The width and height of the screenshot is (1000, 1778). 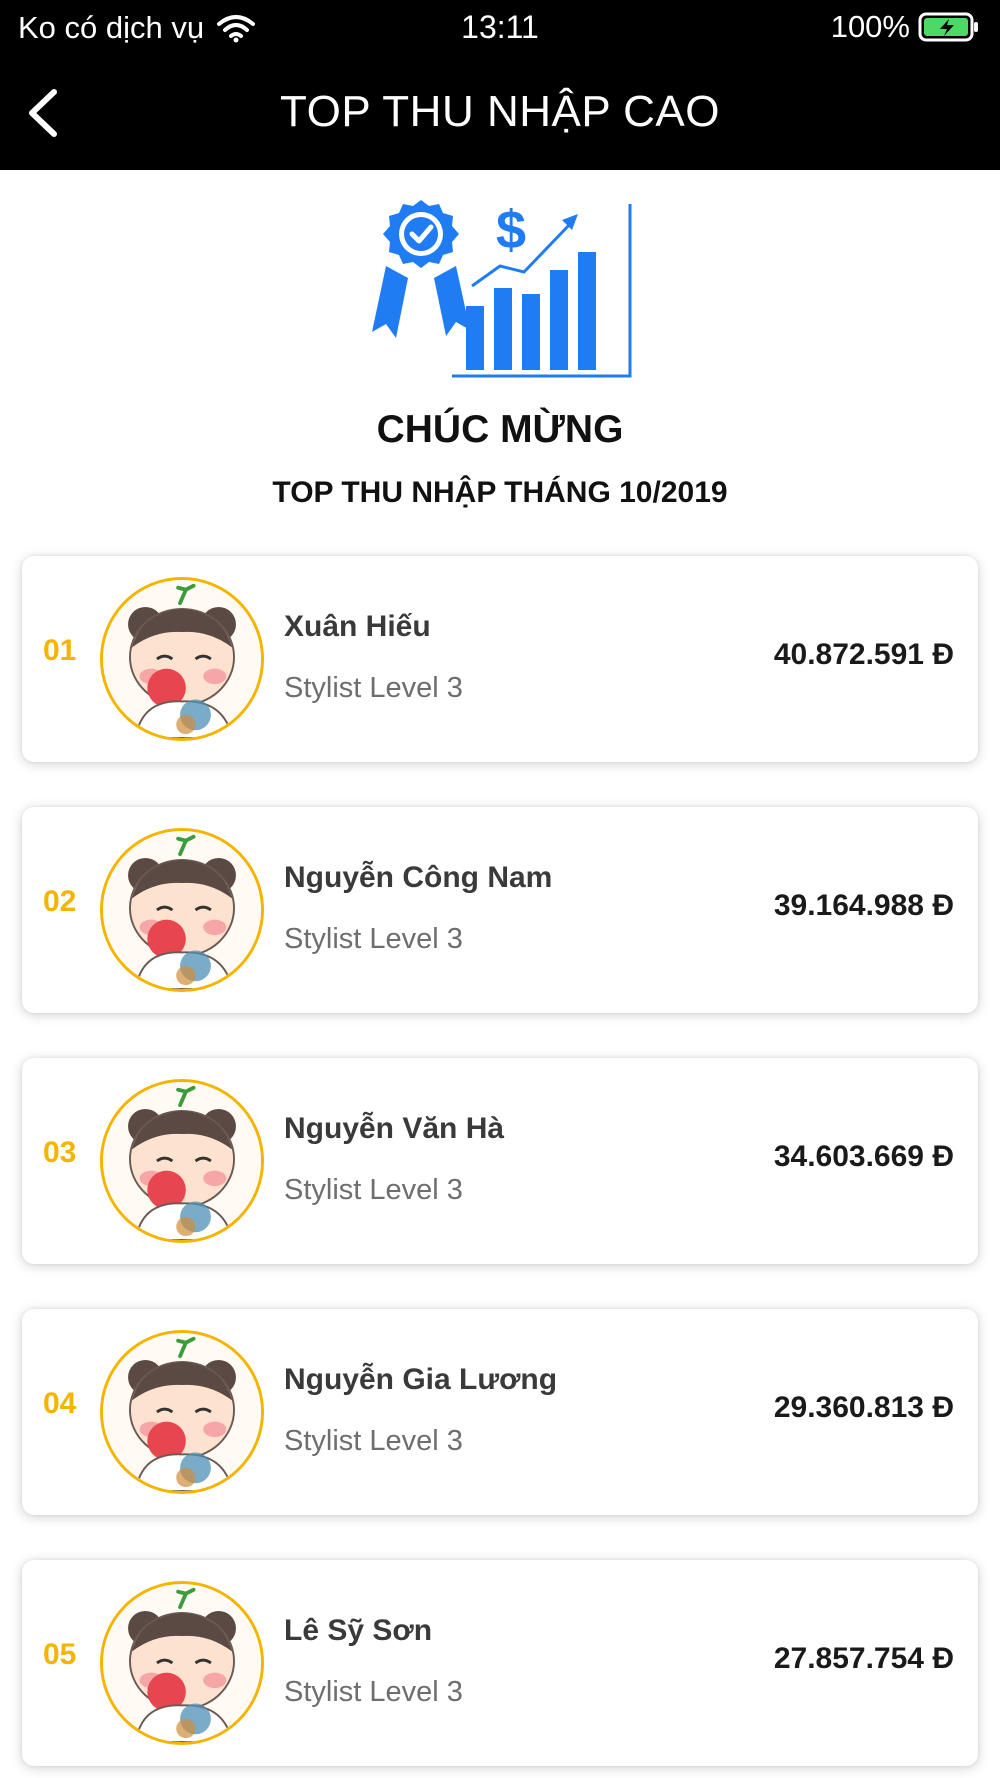 What do you see at coordinates (948, 27) in the screenshot?
I see `battery-charging-icon` at bounding box center [948, 27].